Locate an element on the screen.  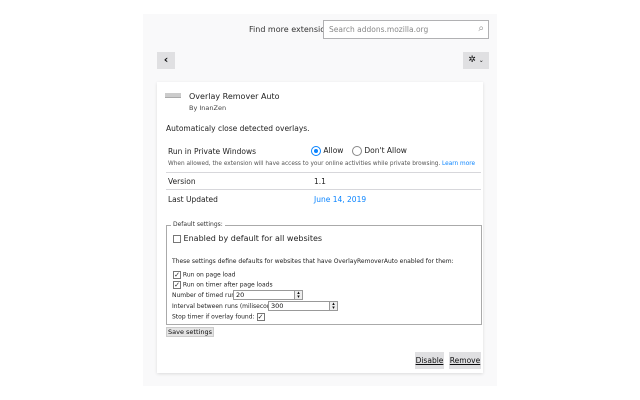
timed-runs-input: 20 ▴ ▾ is located at coordinates (268, 295).